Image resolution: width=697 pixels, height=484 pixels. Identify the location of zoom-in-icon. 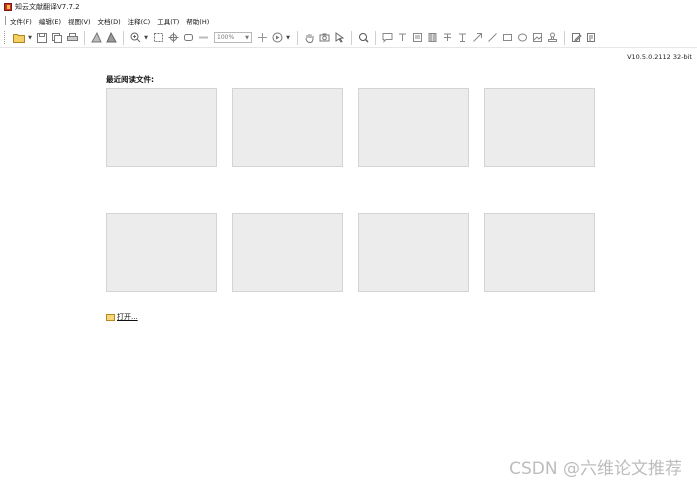
(135, 38).